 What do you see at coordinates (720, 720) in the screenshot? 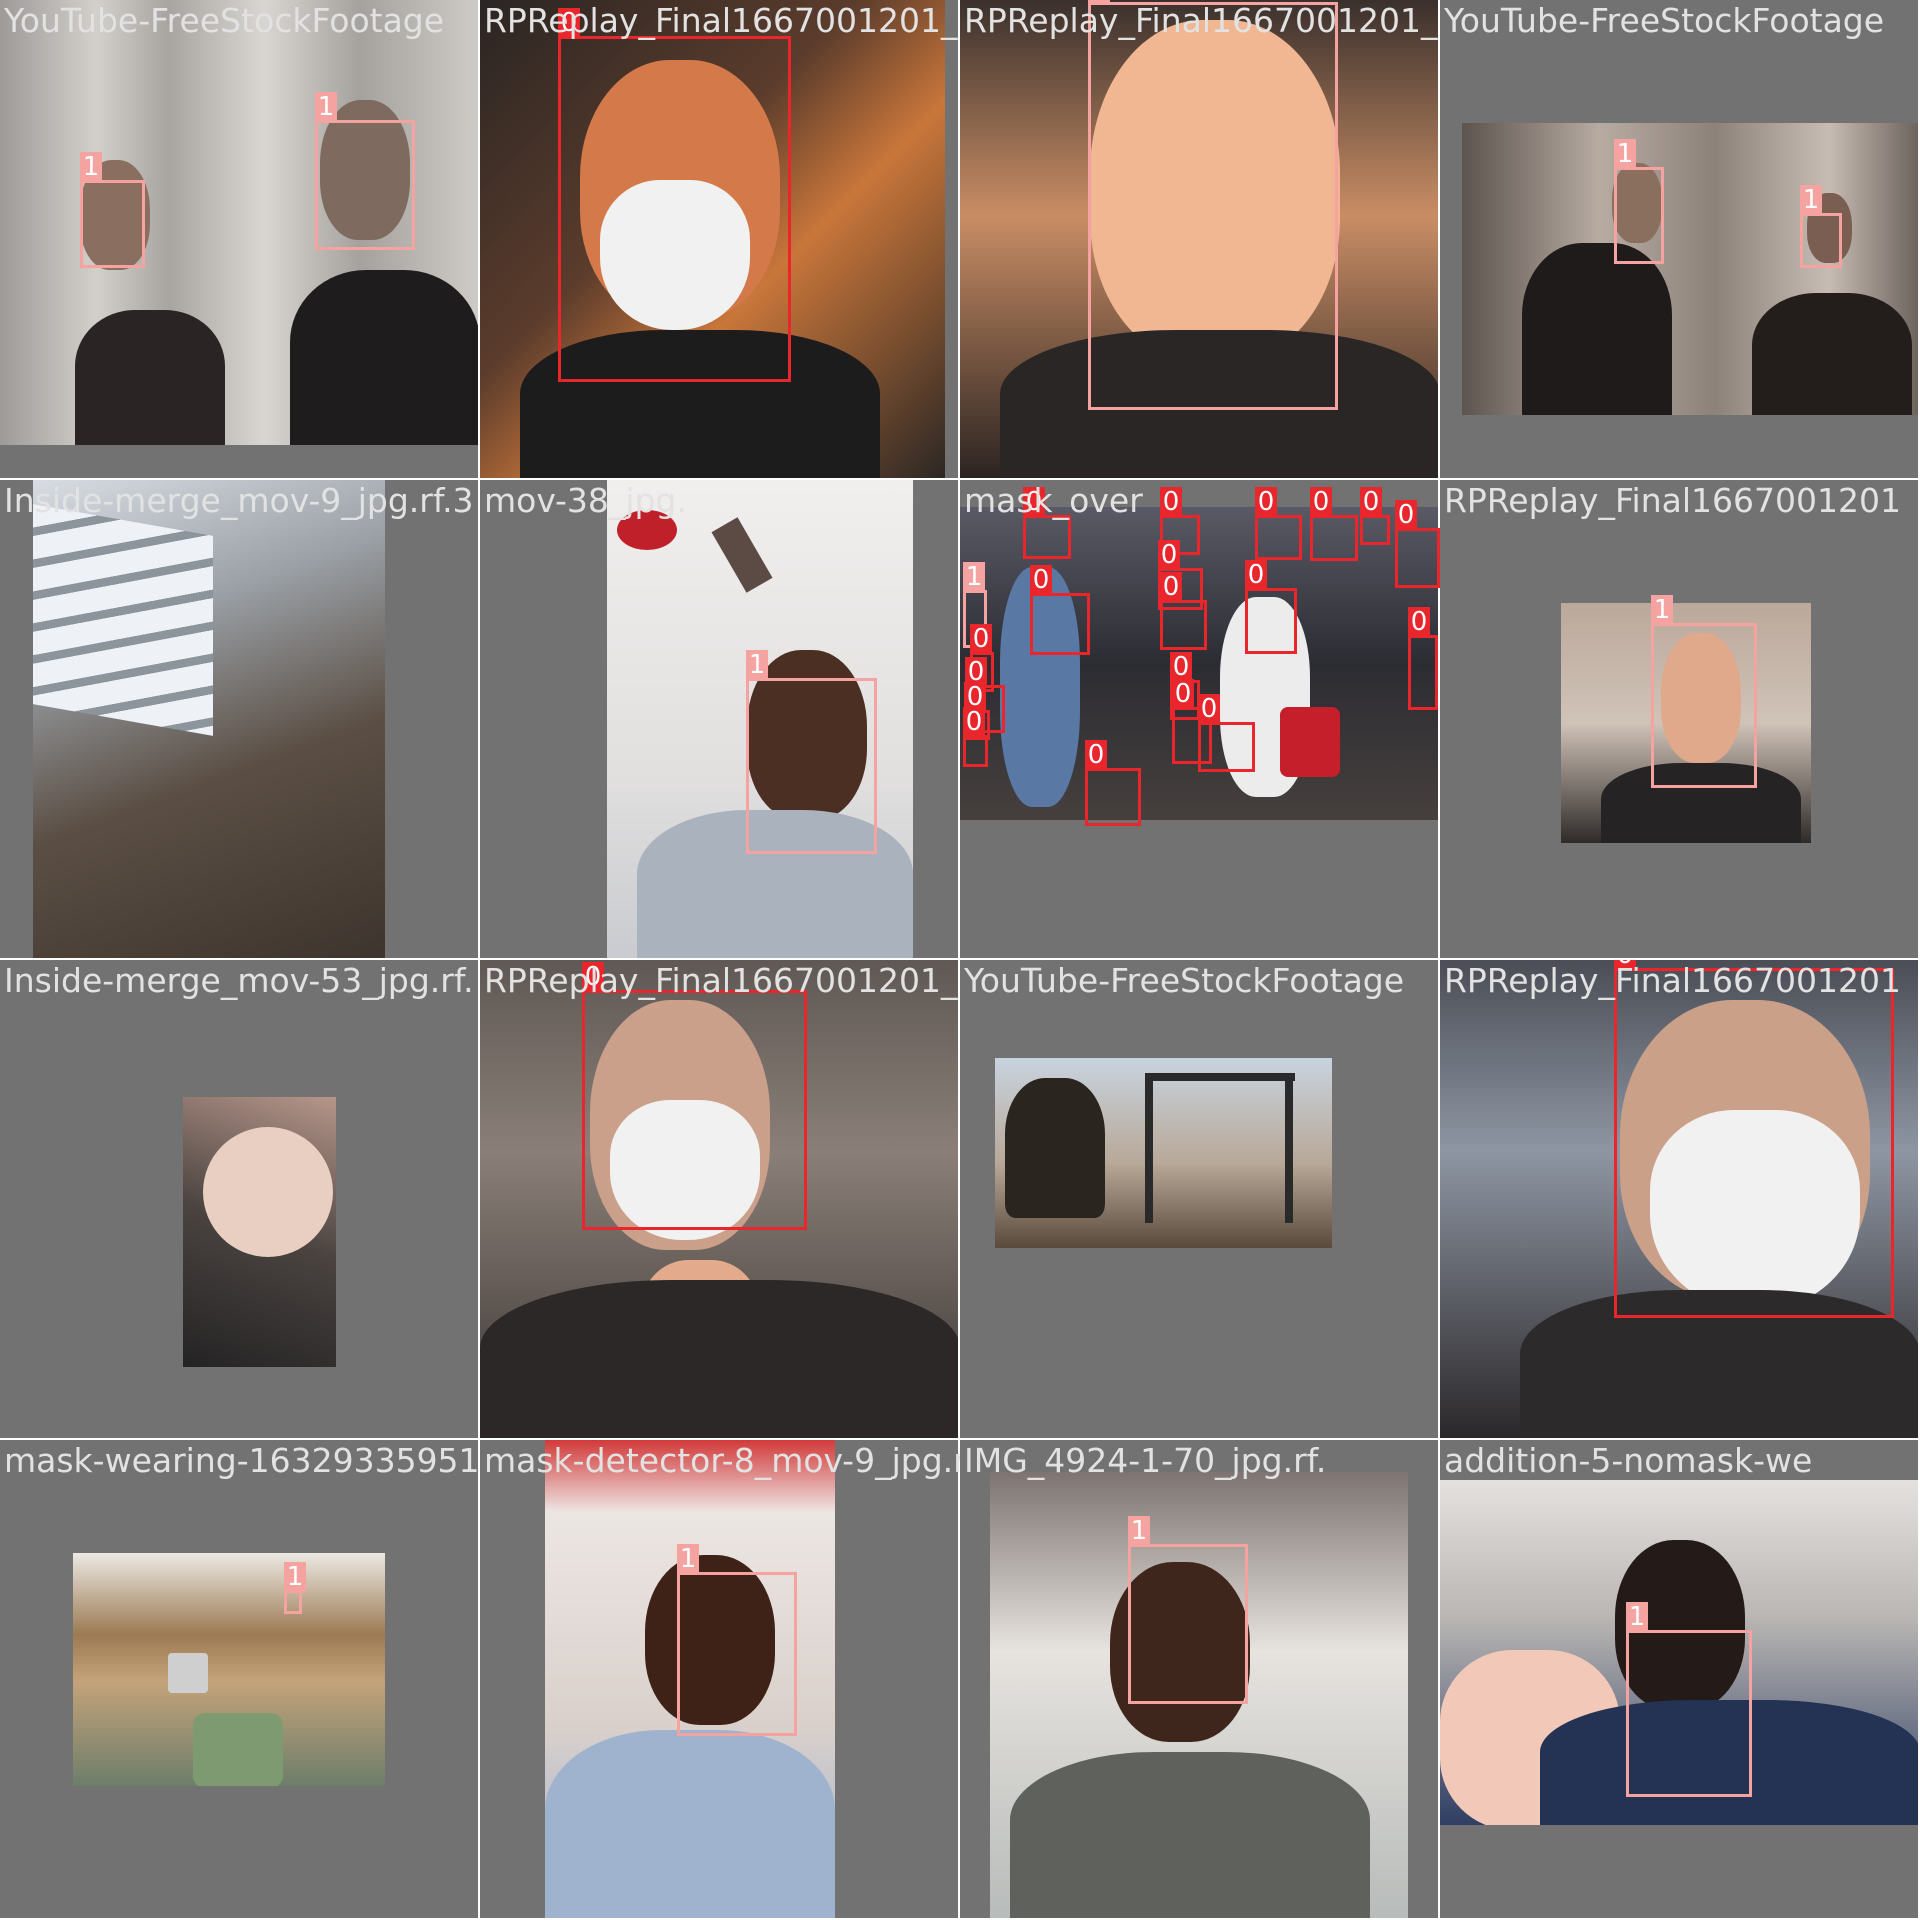
I see `tile: mov-38_jpg. 1` at bounding box center [720, 720].